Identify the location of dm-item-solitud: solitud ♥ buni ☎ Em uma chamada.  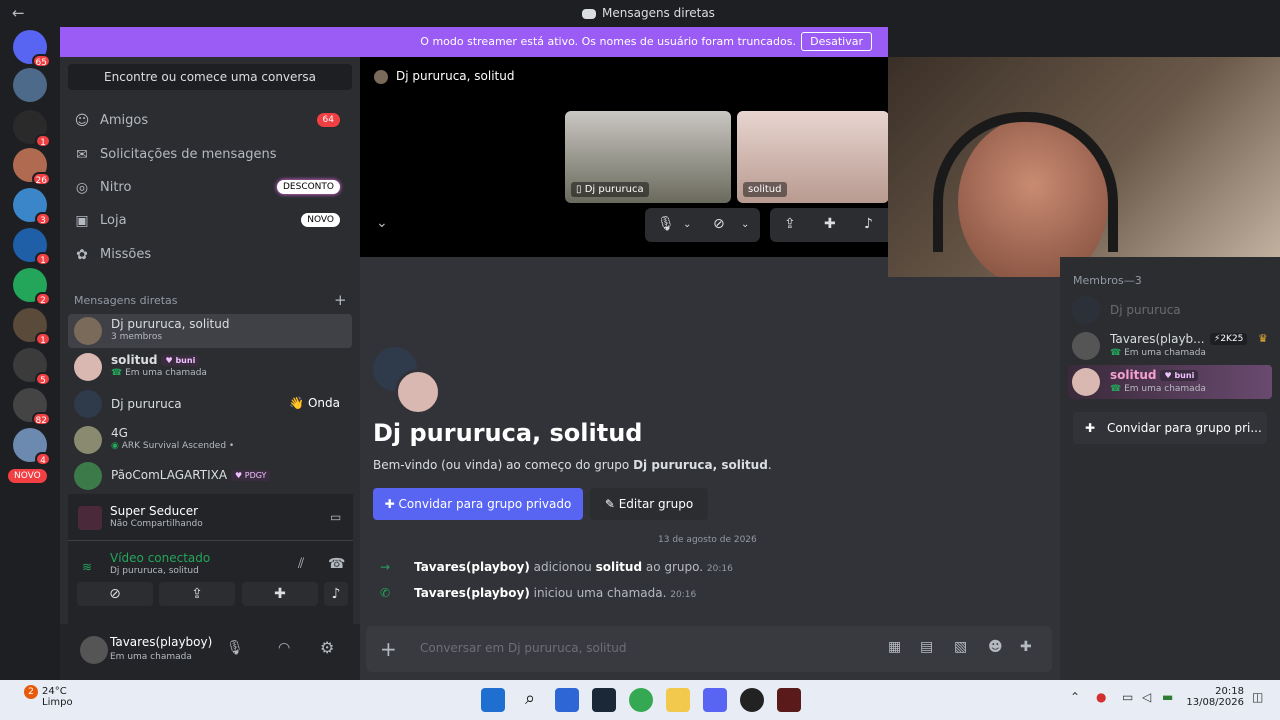
(210, 367).